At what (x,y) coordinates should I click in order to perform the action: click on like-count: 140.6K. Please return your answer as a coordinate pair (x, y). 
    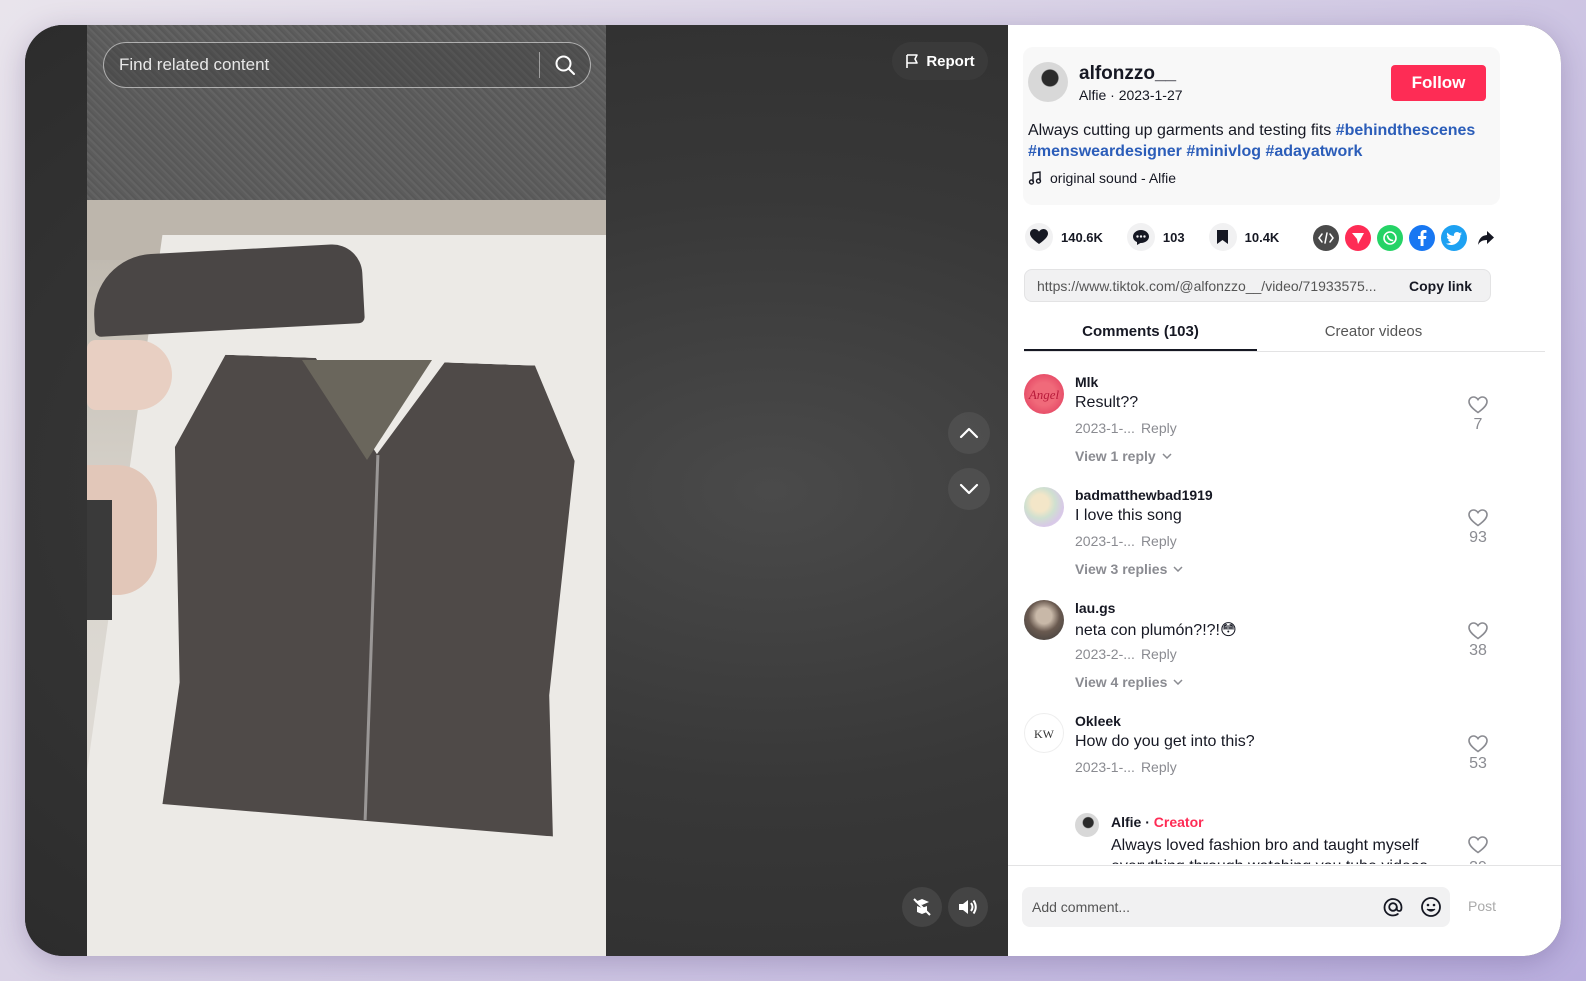
    Looking at the image, I should click on (1082, 237).